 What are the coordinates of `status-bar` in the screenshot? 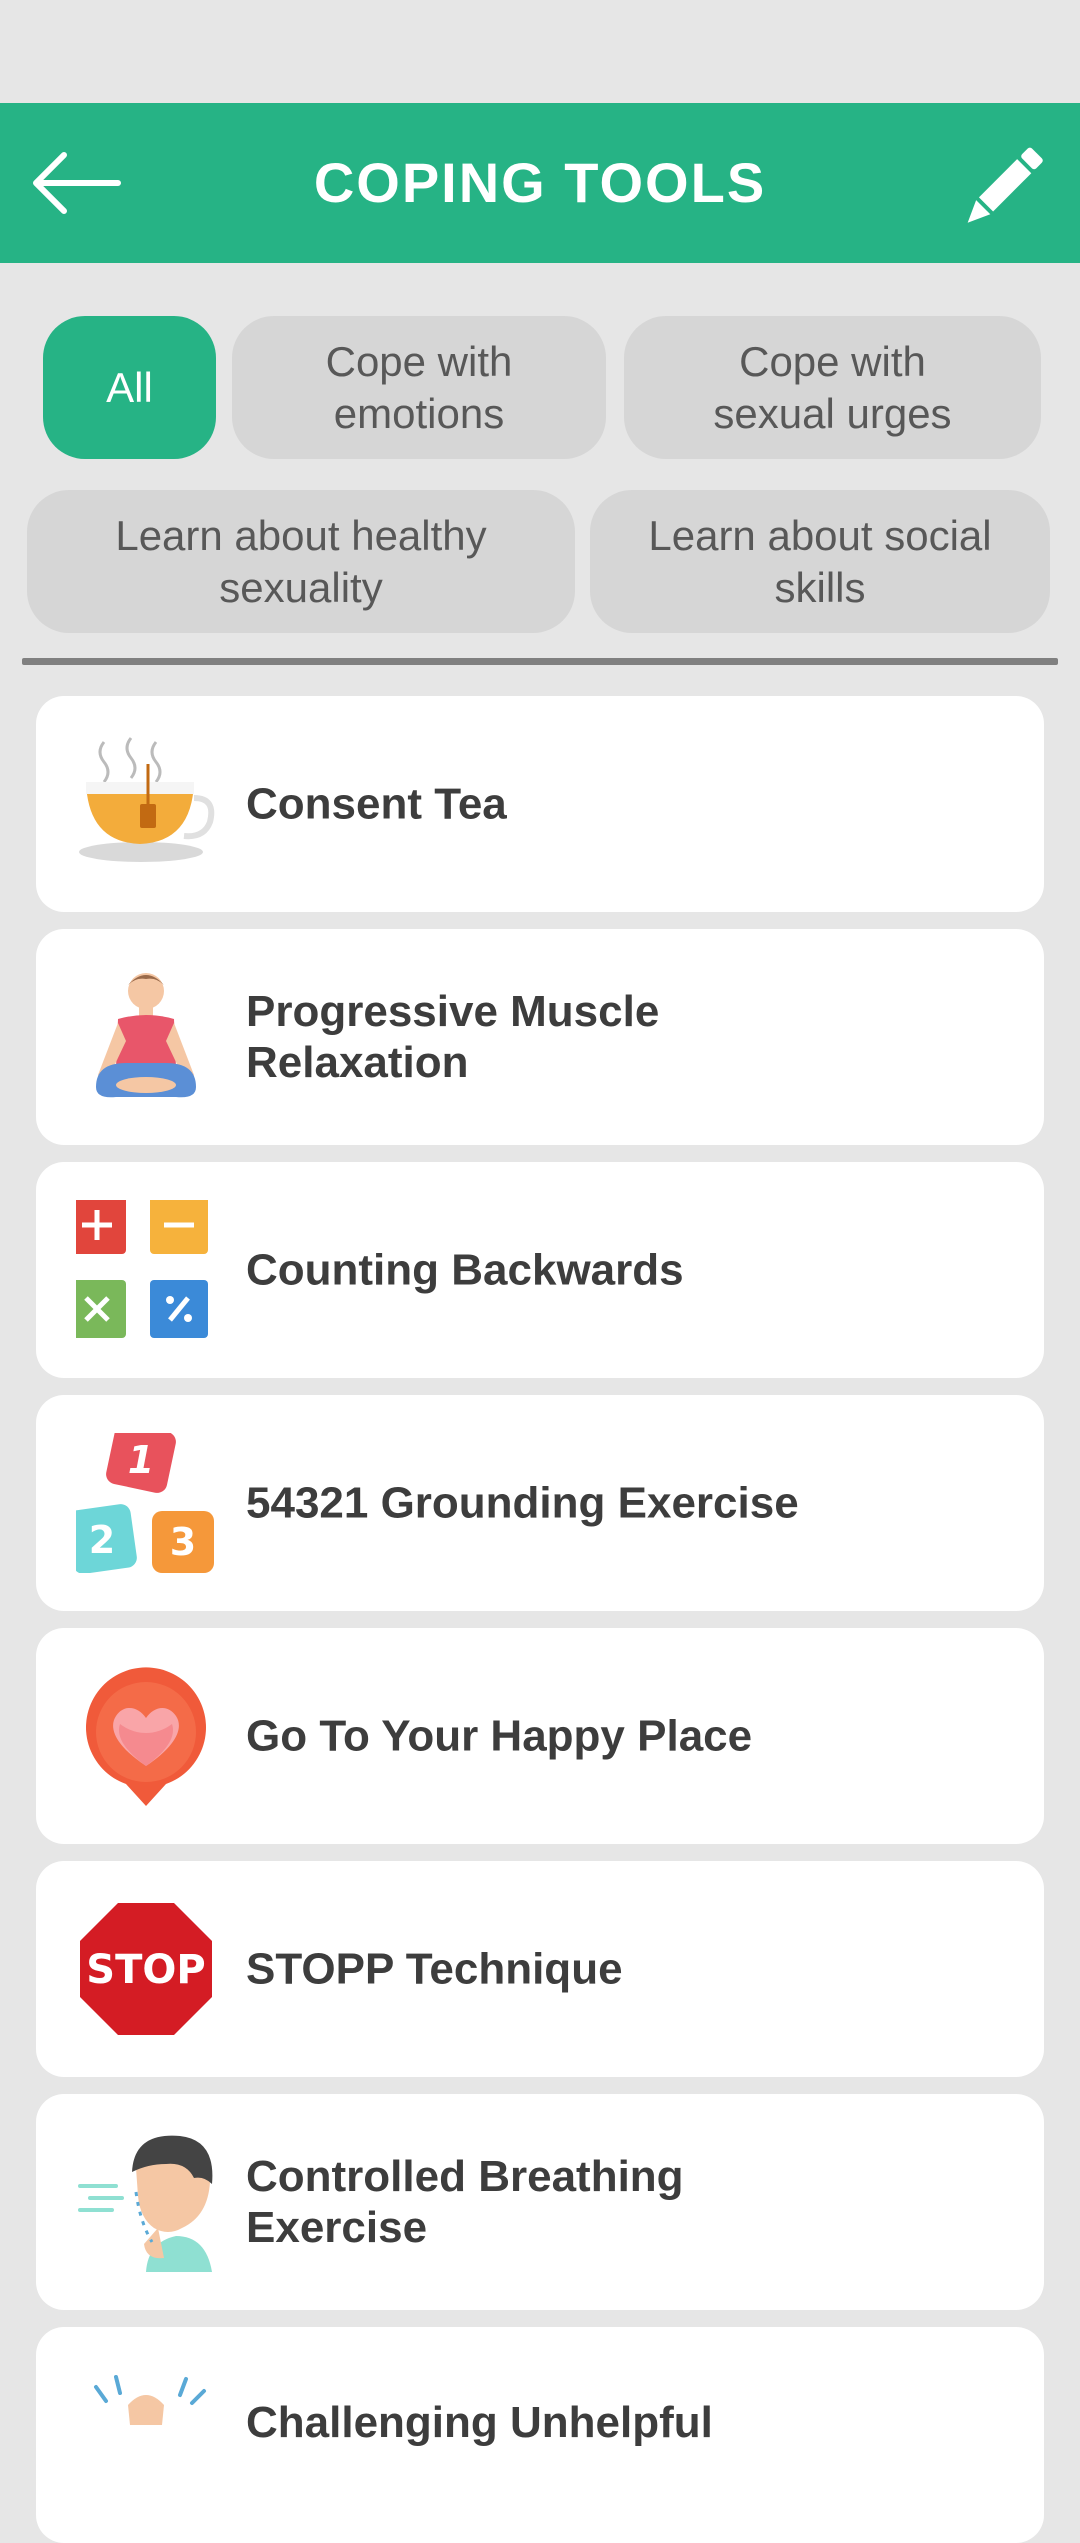 It's located at (540, 51).